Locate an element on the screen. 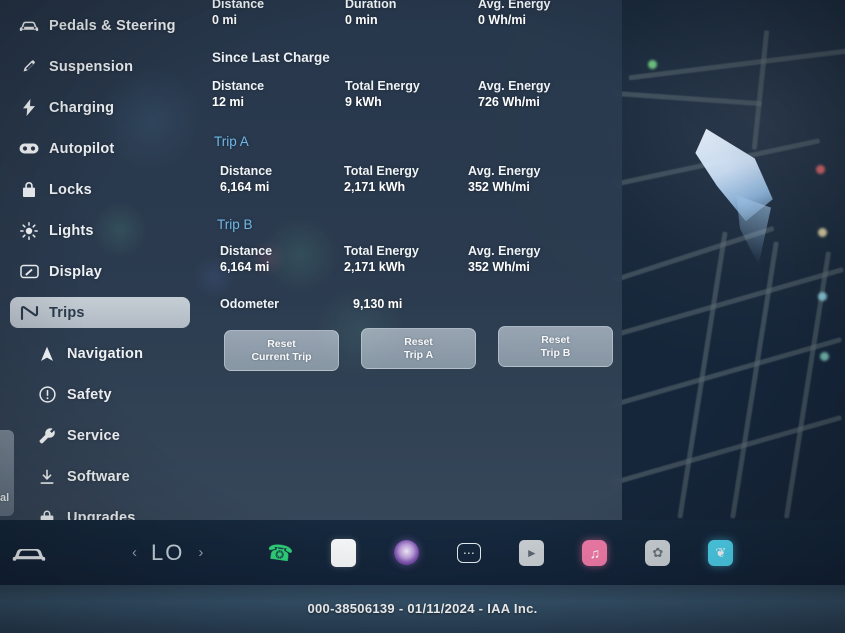 This screenshot has width=845, height=633. screen-glare-reflection-tail is located at coordinates (753, 230).